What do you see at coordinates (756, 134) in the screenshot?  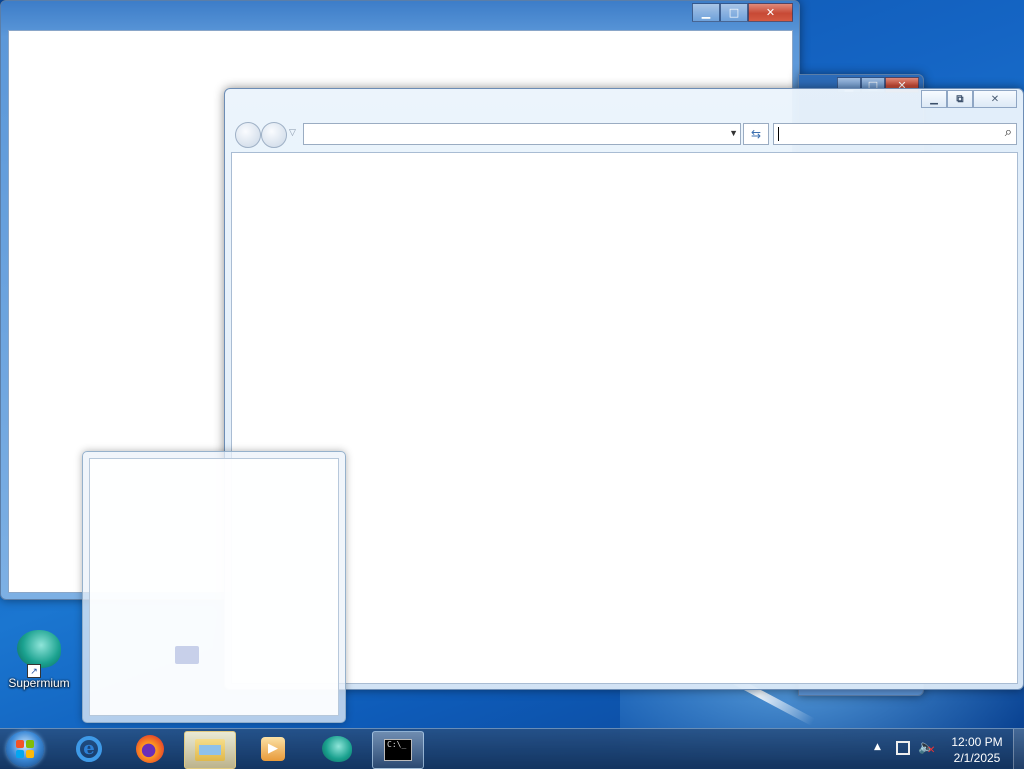 I see `refresh-button: ⇆` at bounding box center [756, 134].